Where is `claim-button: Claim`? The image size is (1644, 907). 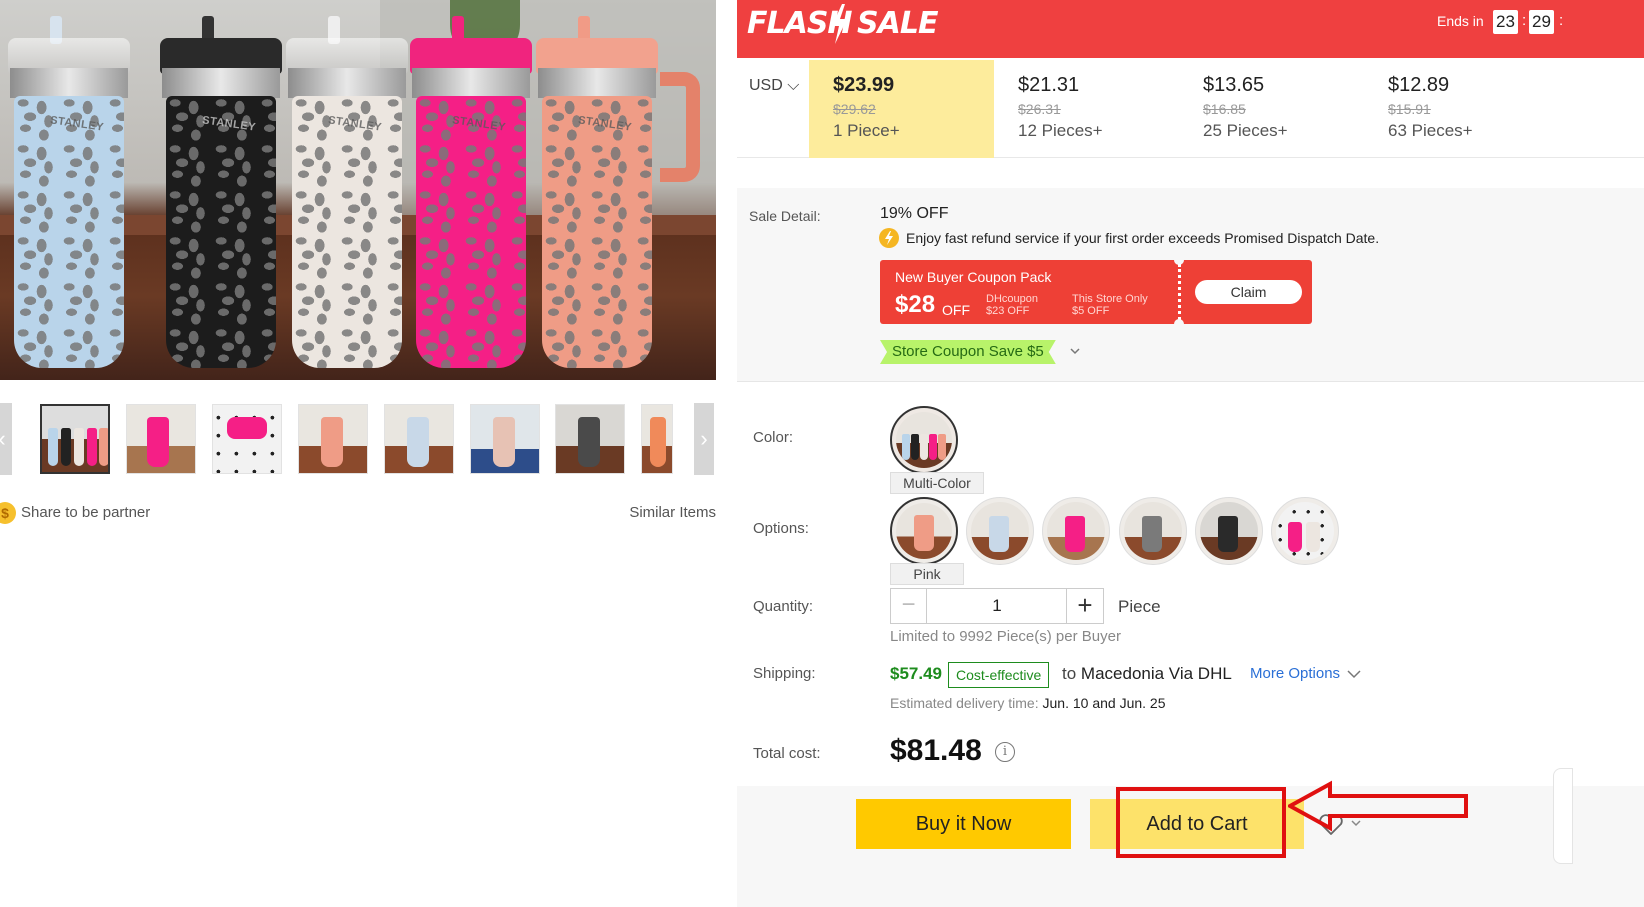
claim-button: Claim is located at coordinates (1248, 292).